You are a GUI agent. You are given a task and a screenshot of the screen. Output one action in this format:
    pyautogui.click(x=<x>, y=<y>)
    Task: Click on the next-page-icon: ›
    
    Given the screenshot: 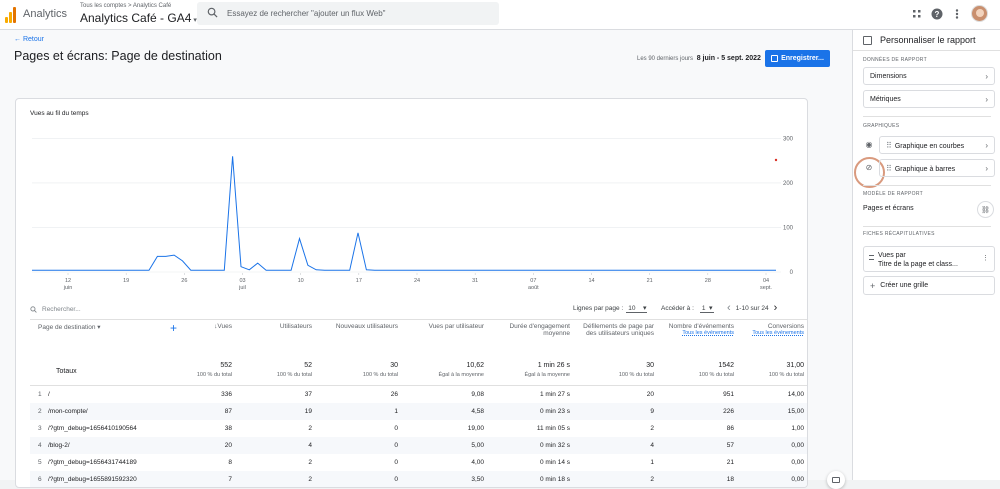 What is the action you would take?
    pyautogui.click(x=776, y=308)
    